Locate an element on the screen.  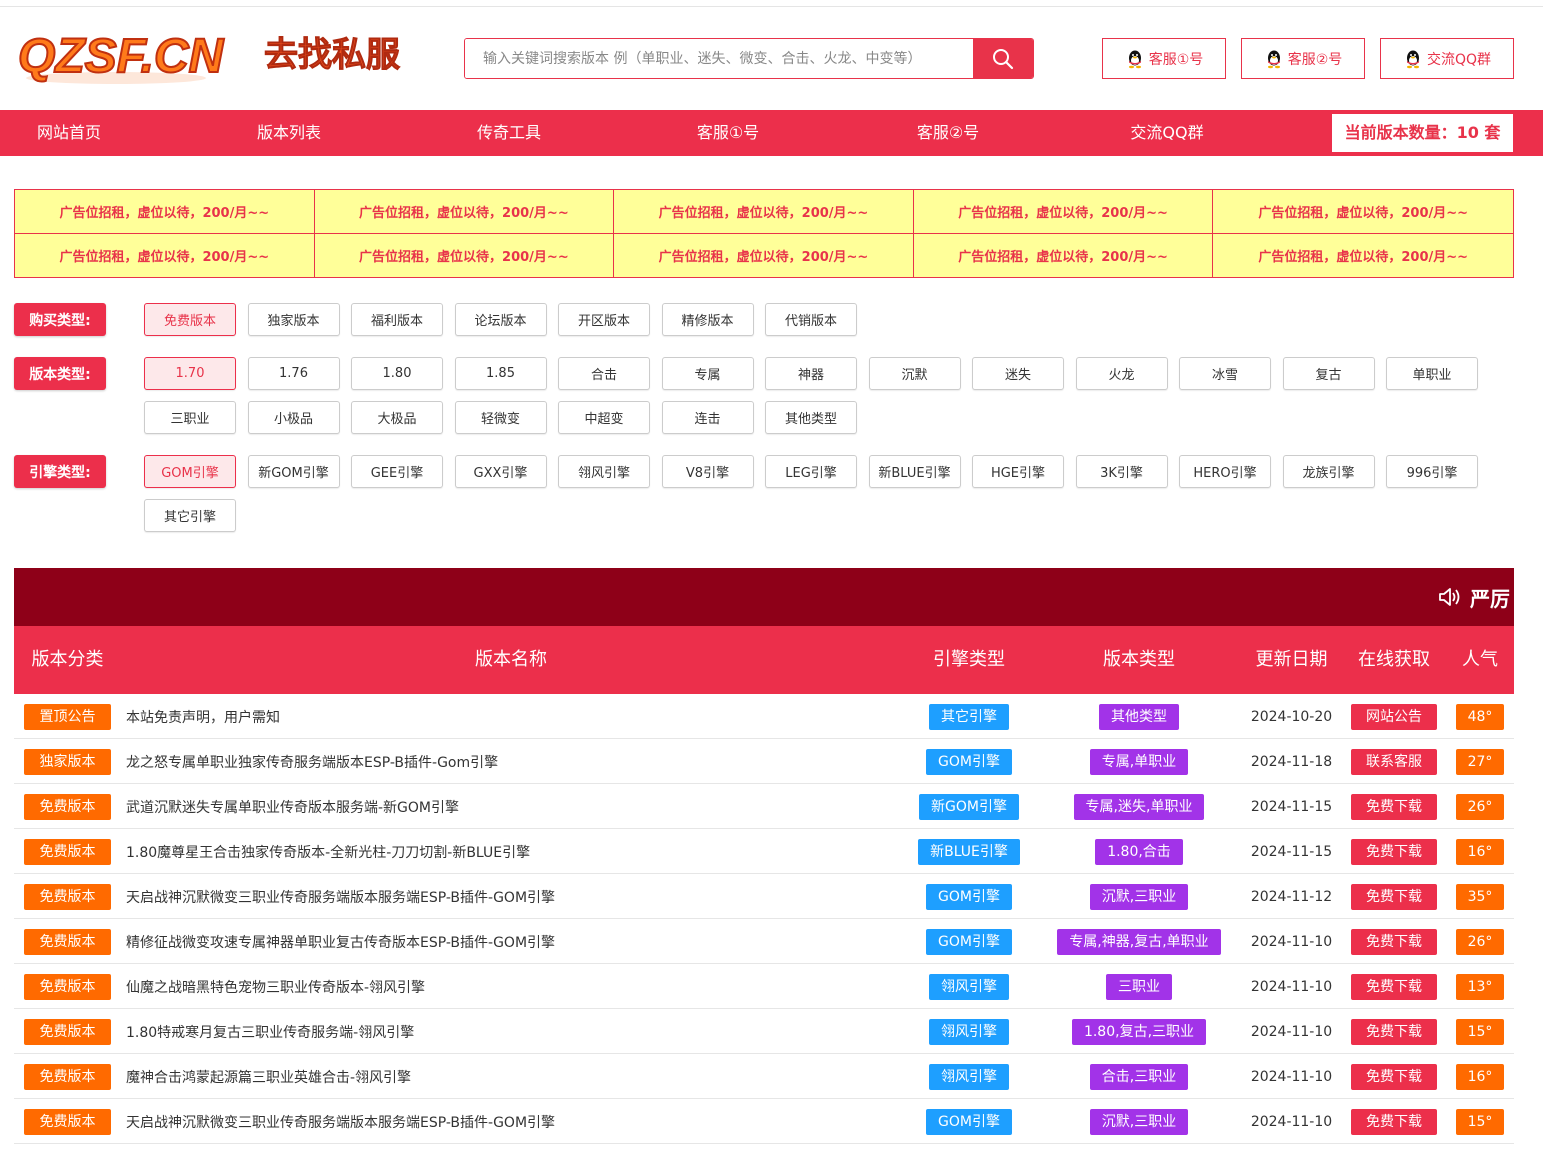
engine-badge: 其它引擎 is located at coordinates (969, 716).